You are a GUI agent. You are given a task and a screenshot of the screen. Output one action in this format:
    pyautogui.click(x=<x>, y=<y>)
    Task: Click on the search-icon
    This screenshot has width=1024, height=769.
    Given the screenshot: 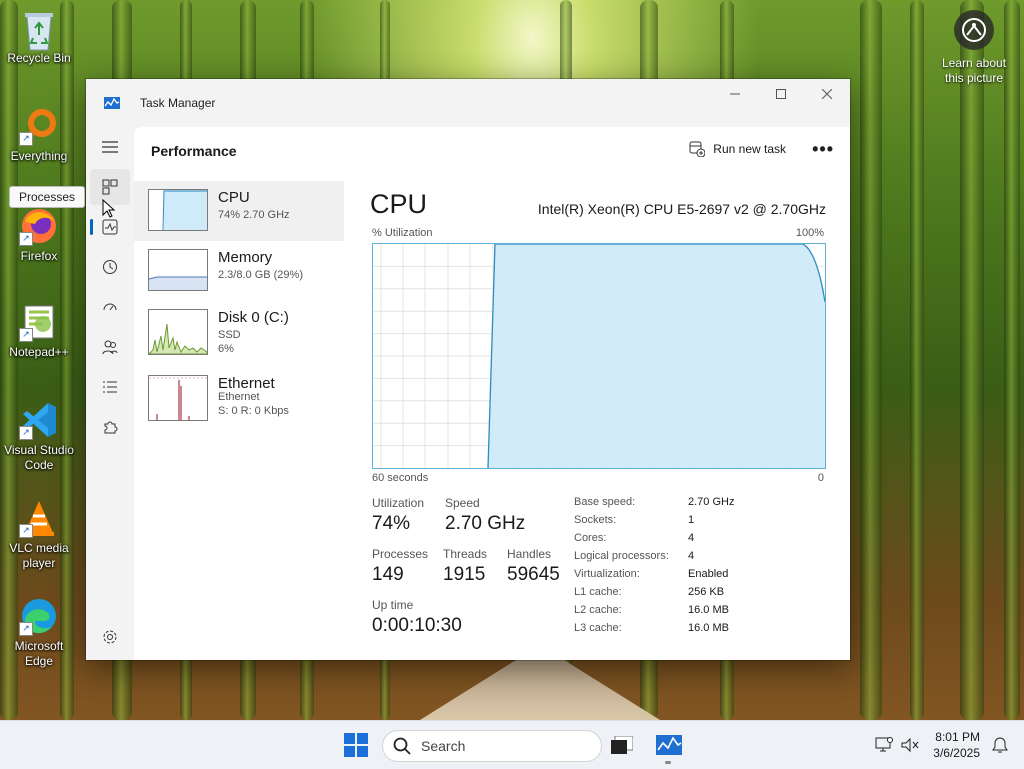 What is the action you would take?
    pyautogui.click(x=402, y=746)
    